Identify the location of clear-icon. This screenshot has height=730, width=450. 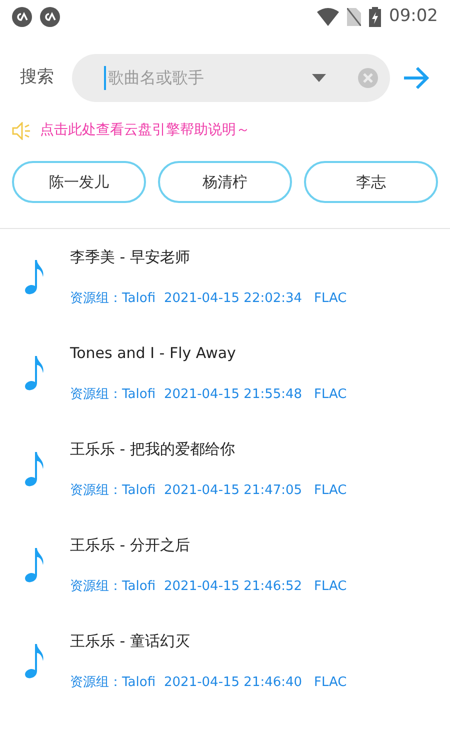
(368, 78).